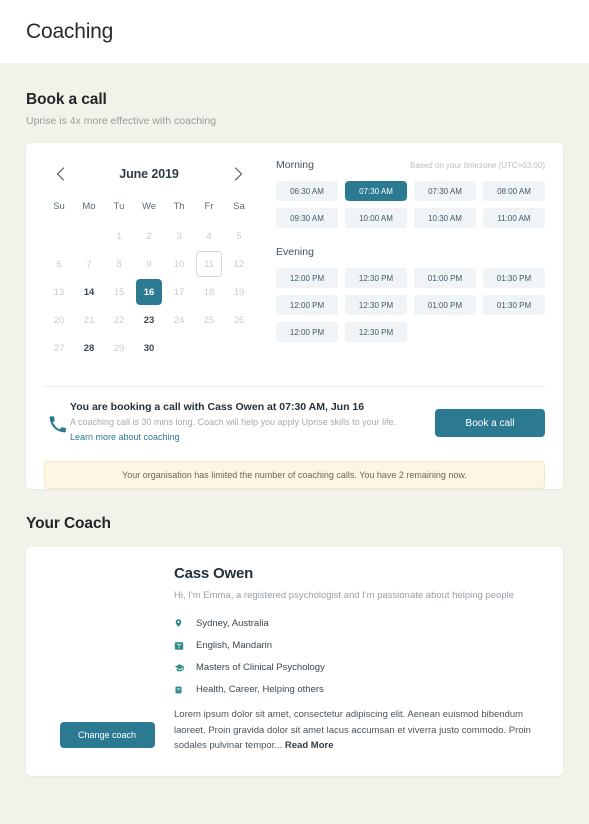  I want to click on morning-slot-7: 11:00 AM, so click(514, 218).